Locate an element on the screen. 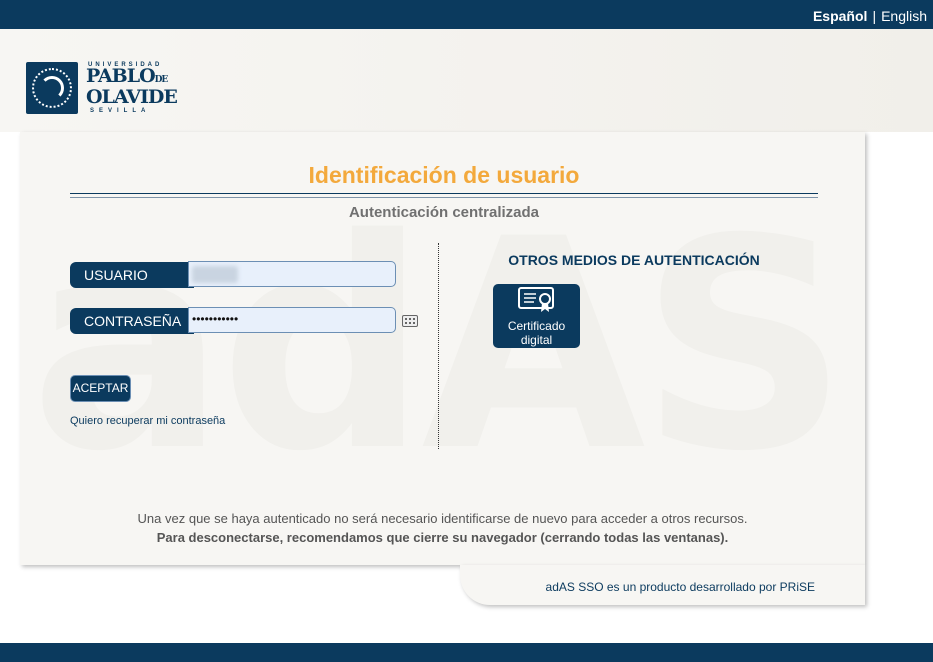  page-title: Identificación de usuario is located at coordinates (444, 175).